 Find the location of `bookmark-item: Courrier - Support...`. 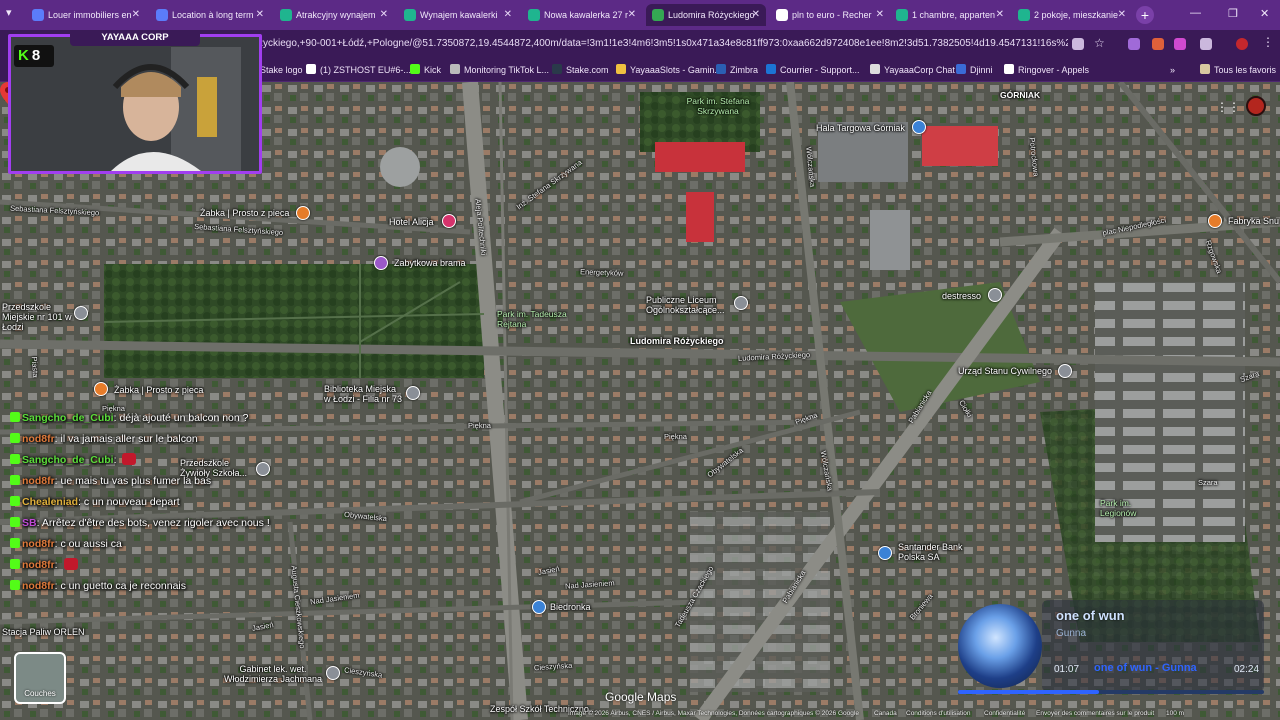

bookmark-item: Courrier - Support... is located at coordinates (813, 70).